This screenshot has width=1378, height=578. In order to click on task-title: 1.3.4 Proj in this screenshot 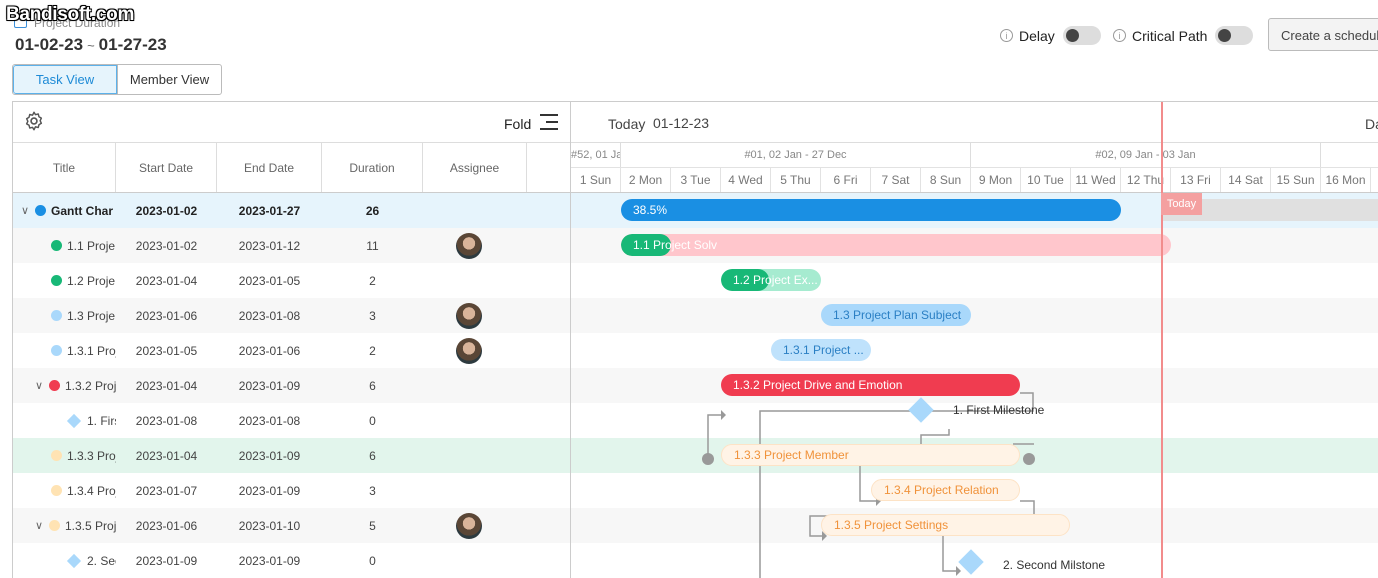, I will do `click(91, 491)`.